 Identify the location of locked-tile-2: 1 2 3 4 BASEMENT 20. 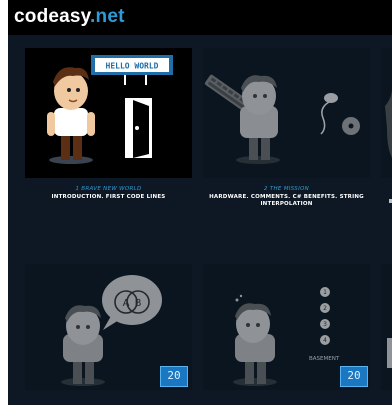
(286, 327).